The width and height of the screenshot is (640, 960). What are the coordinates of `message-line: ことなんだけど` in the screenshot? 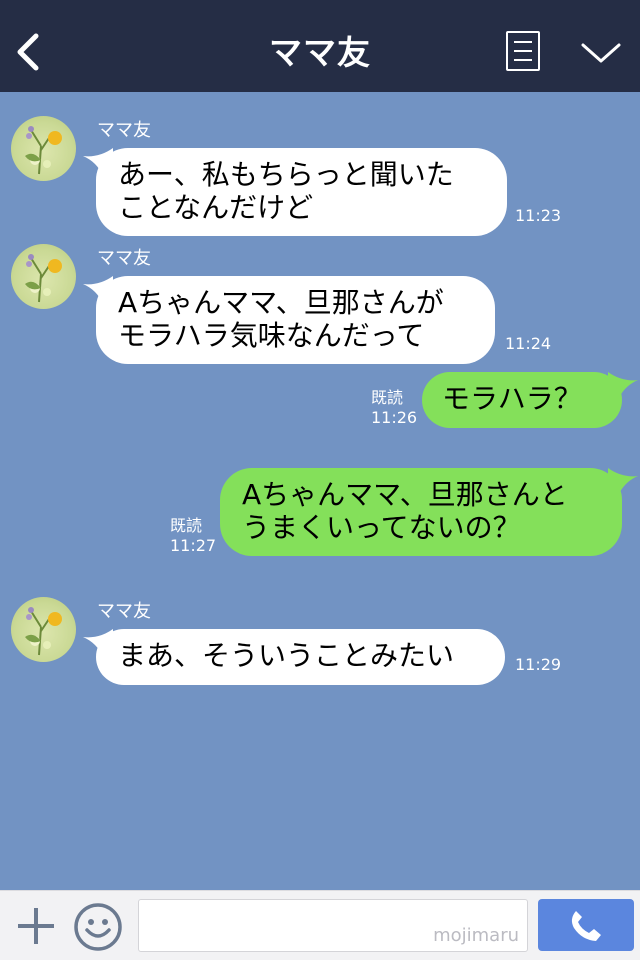 It's located at (216, 207).